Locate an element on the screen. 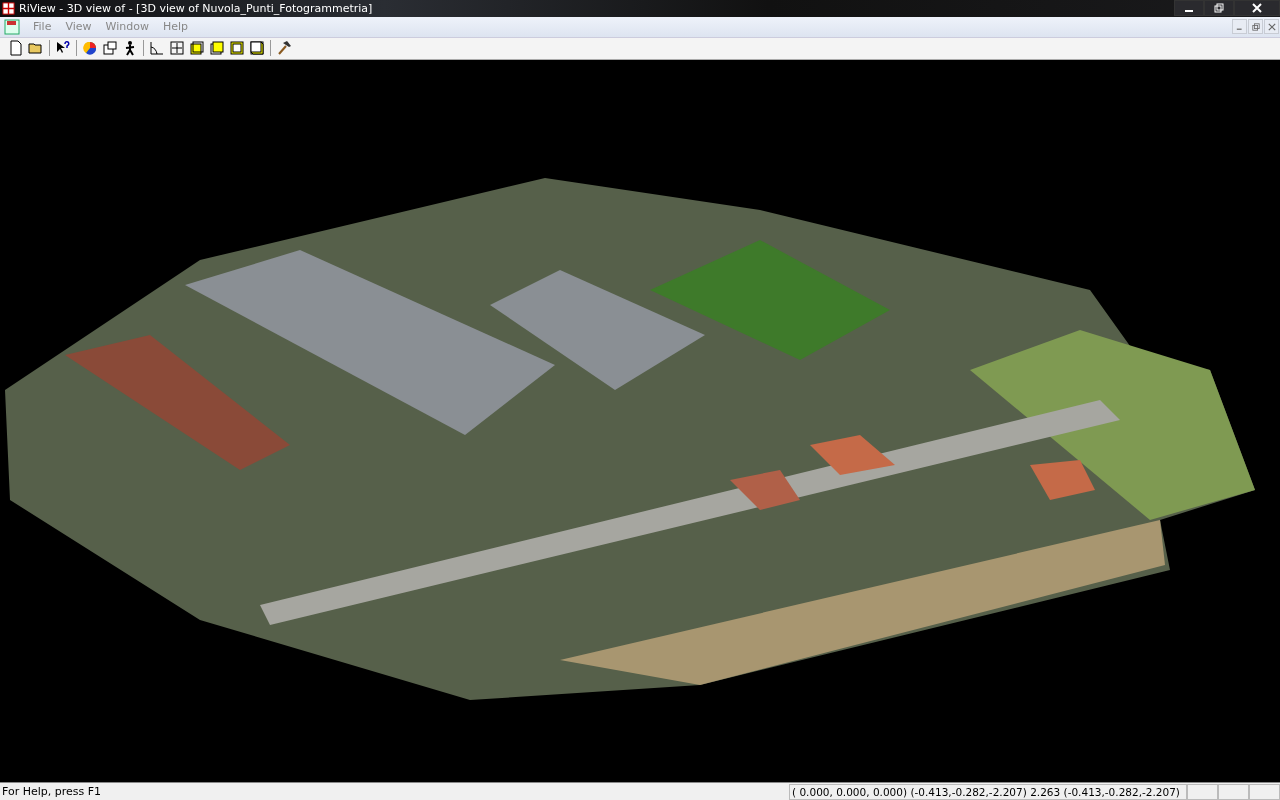  app-logo-icon is located at coordinates (8, 8).